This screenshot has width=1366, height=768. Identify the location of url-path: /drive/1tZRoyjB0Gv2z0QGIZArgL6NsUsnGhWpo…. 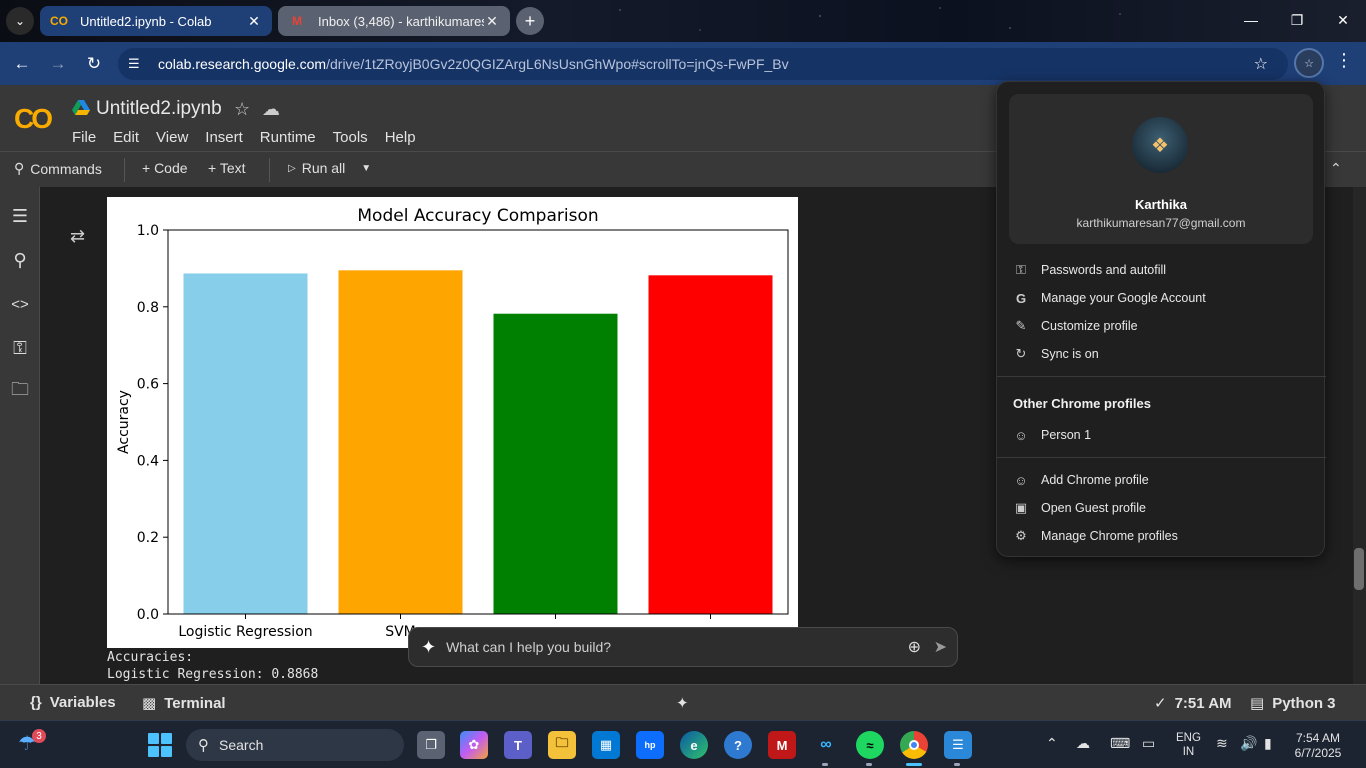
(557, 64).